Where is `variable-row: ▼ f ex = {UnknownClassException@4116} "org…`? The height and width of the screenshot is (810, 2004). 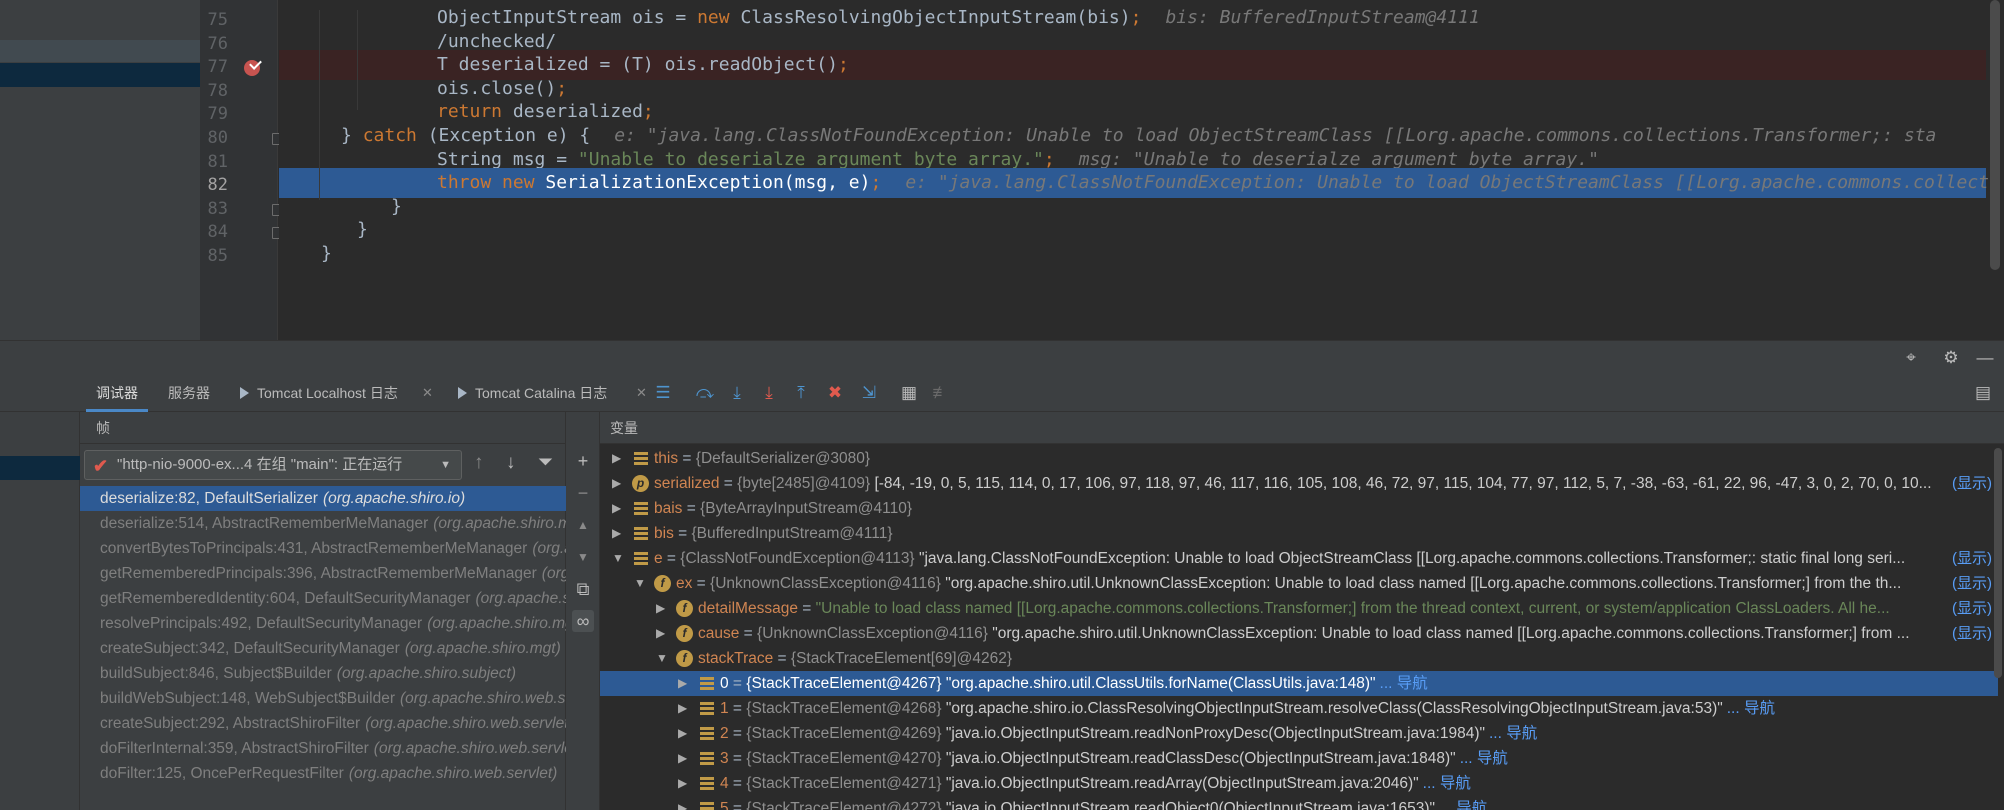 variable-row: ▼ f ex = {UnknownClassException@4116} "org… is located at coordinates (1299, 583).